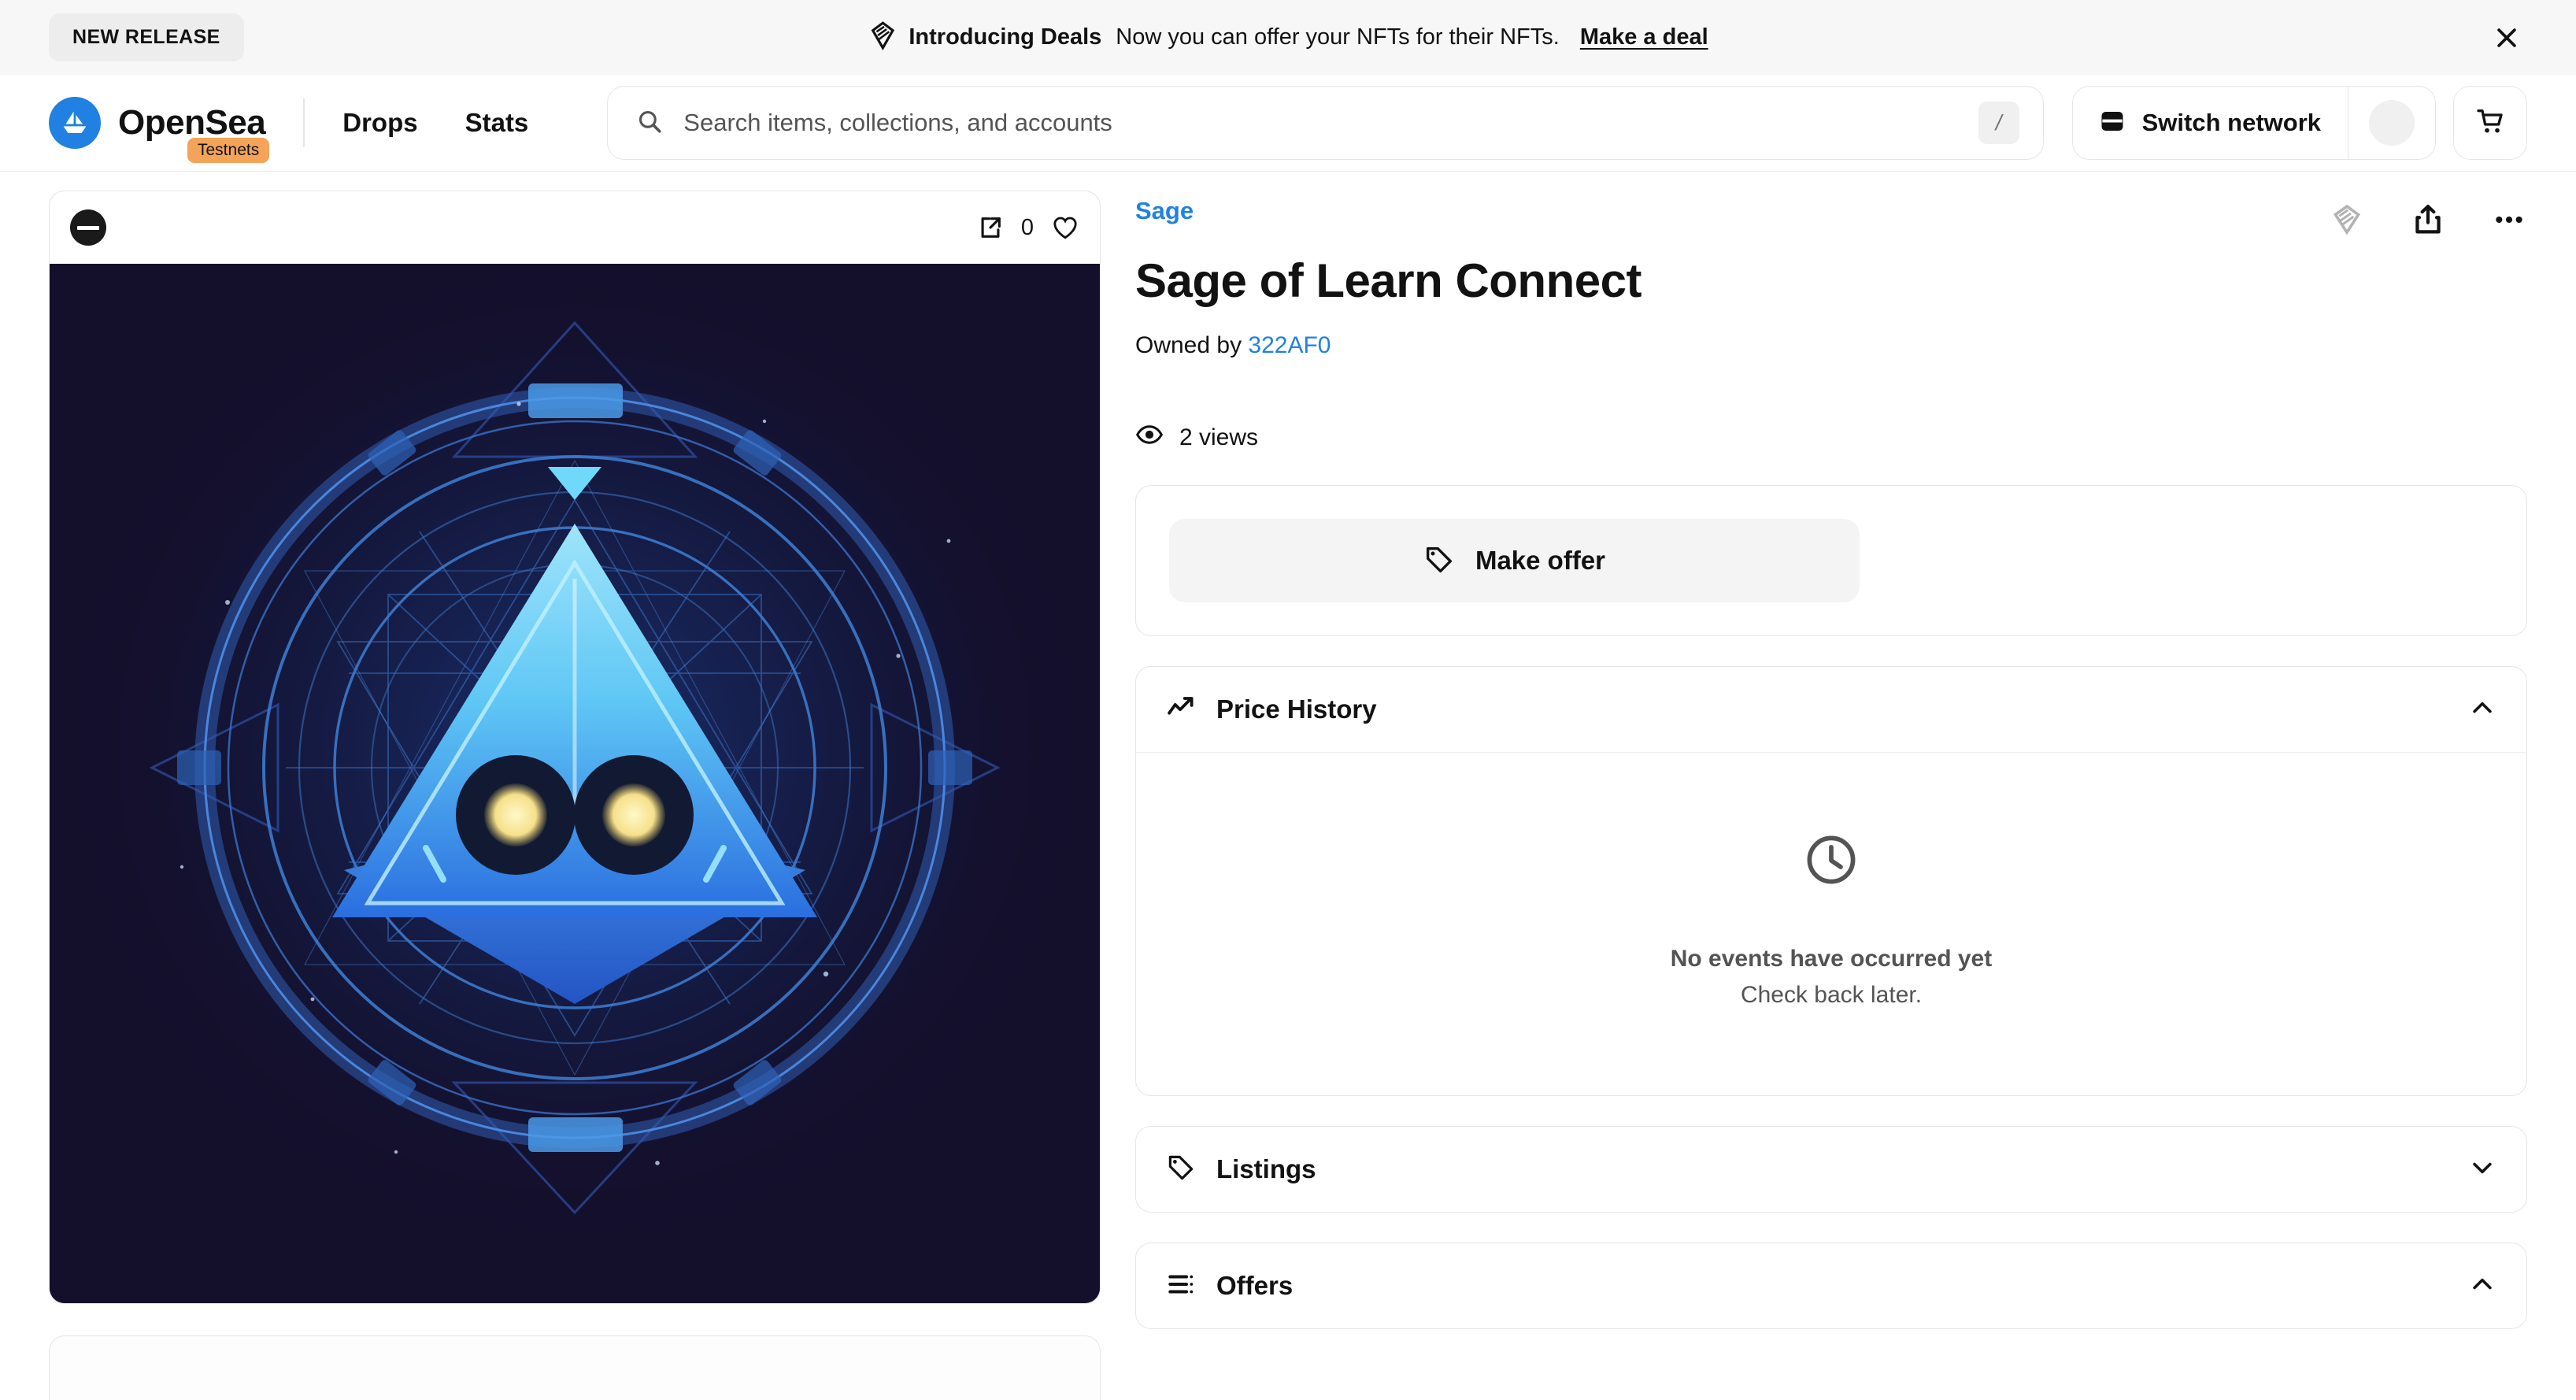  Describe the element at coordinates (1831, 959) in the screenshot. I see `empty-state-title: No events have occurred yet` at that location.